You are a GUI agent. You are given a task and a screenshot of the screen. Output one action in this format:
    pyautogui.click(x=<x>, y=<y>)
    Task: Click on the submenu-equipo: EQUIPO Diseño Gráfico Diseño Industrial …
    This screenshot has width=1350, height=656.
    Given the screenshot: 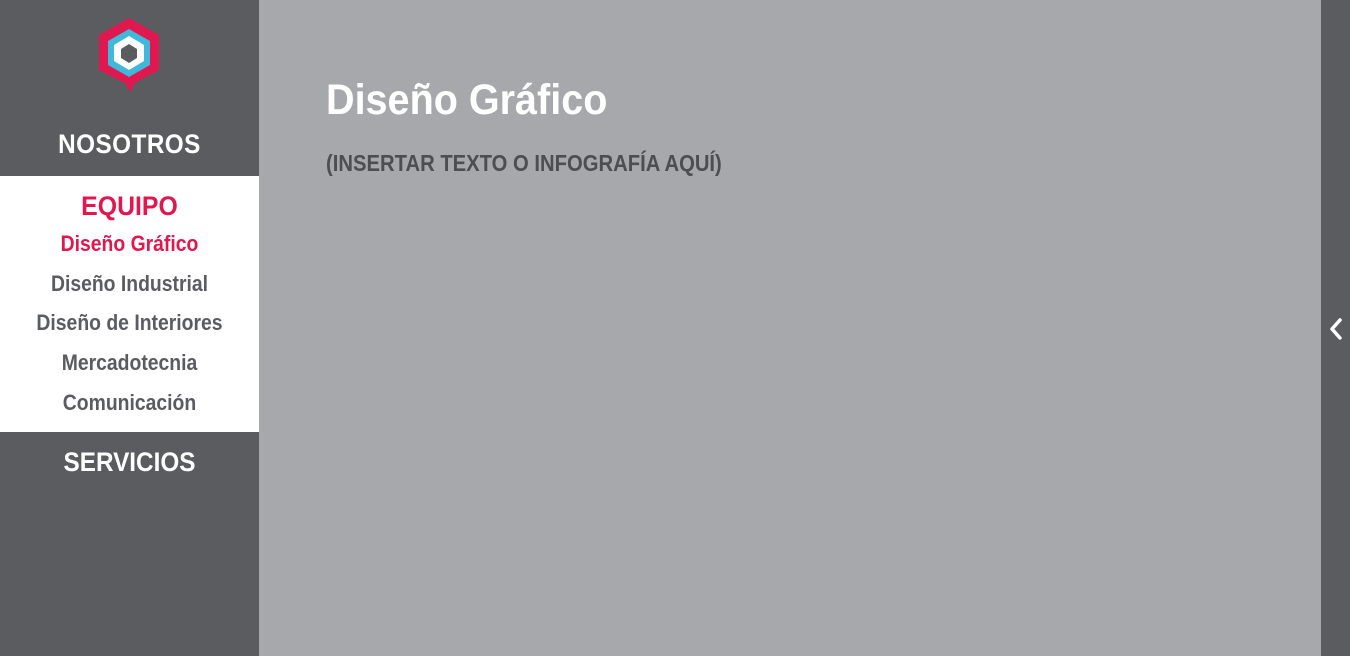 What is the action you would take?
    pyautogui.click(x=129, y=304)
    